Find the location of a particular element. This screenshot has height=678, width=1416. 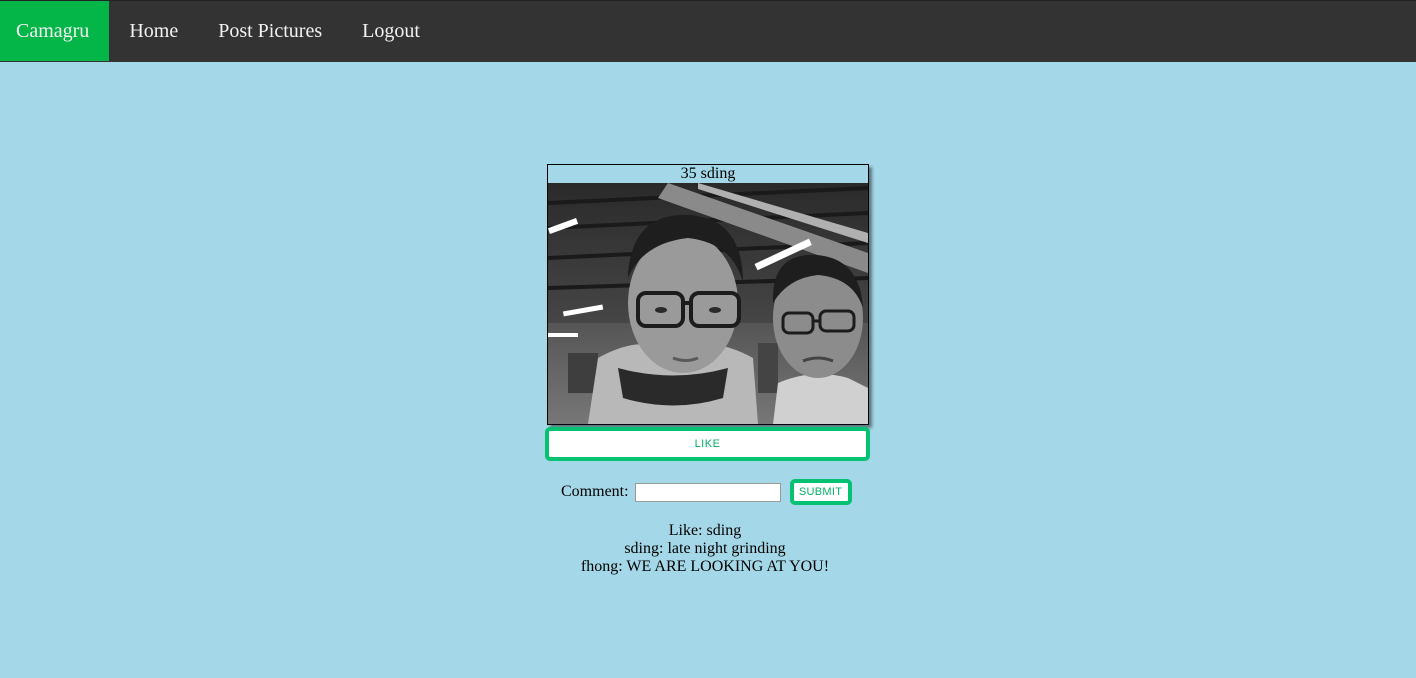

submit-button: SUBMIT is located at coordinates (820, 492).